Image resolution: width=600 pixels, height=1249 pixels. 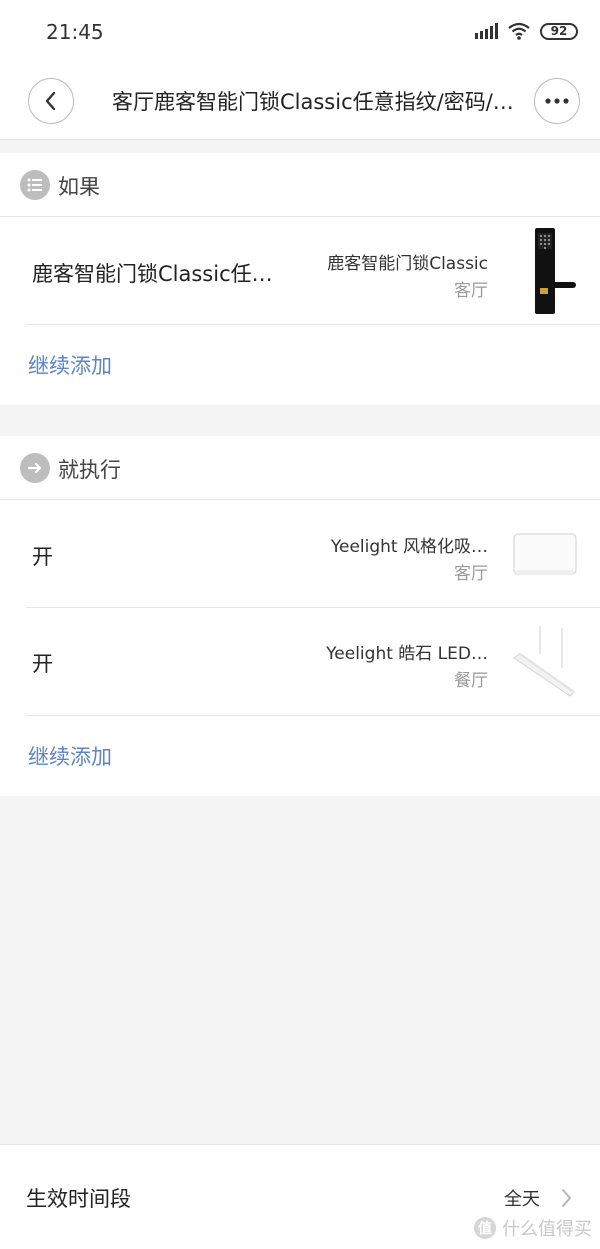 I want to click on schedule-row: 生效时间段 全天 值 什么值得买, so click(x=300, y=1196).